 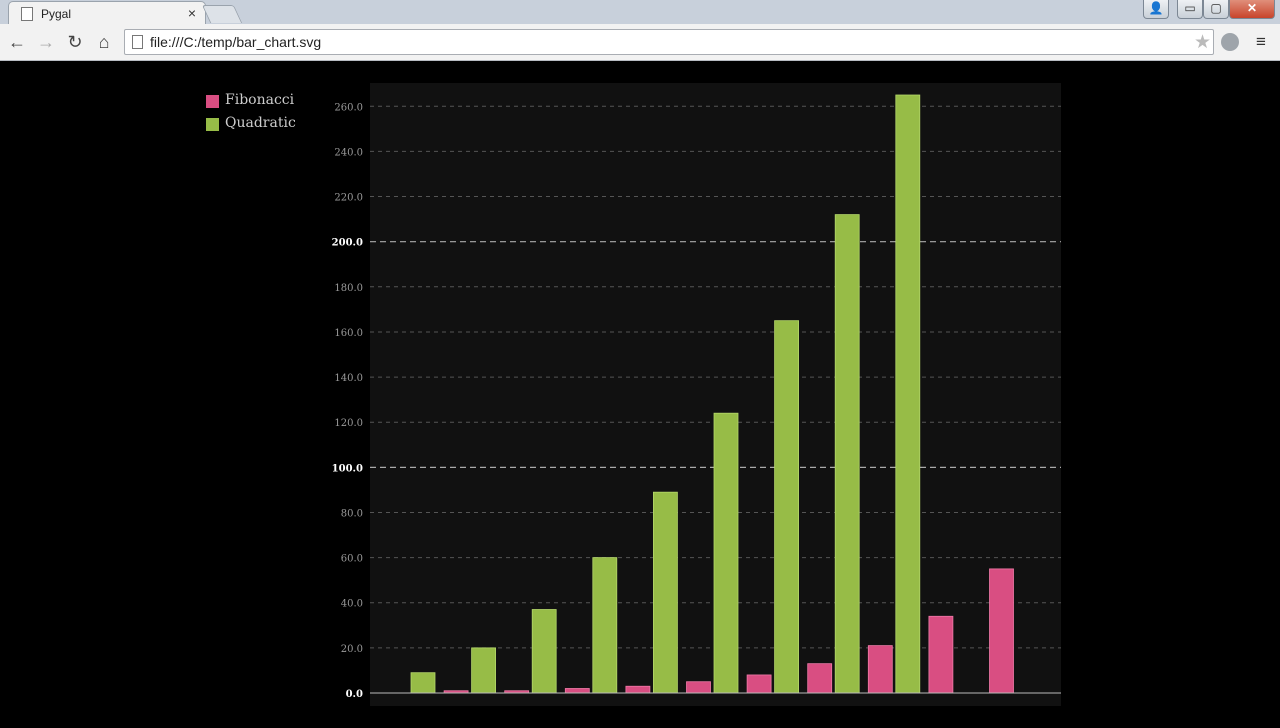 I want to click on y-tick-label: 160.0, so click(x=348, y=333).